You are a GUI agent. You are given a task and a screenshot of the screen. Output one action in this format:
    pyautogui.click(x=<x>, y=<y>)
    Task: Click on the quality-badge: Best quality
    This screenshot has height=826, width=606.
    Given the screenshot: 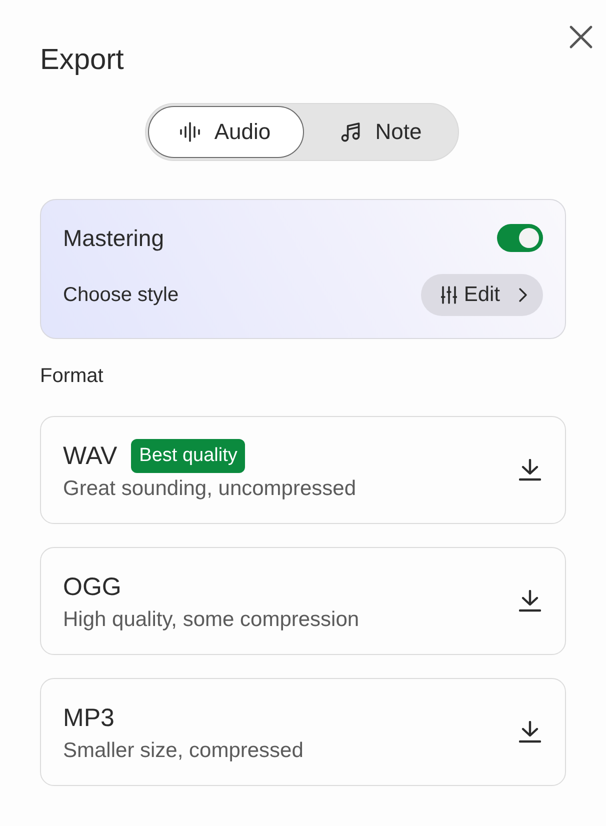 What is the action you would take?
    pyautogui.click(x=188, y=456)
    